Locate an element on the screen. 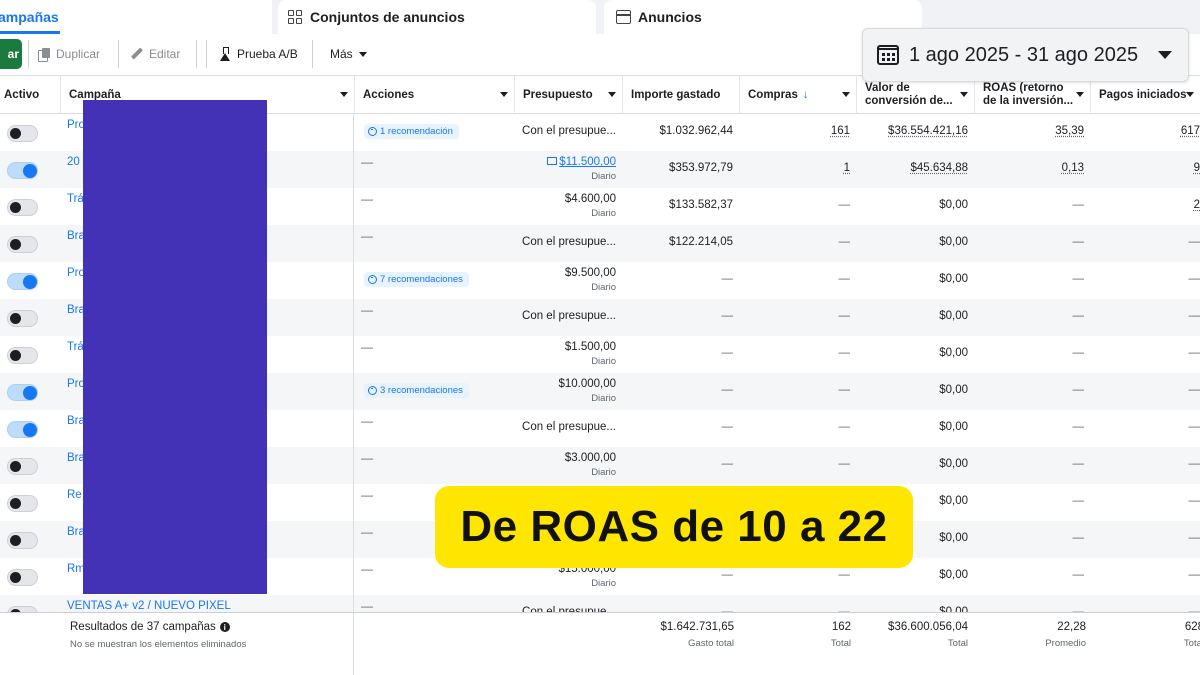  recommendation-icon is located at coordinates (372, 279).